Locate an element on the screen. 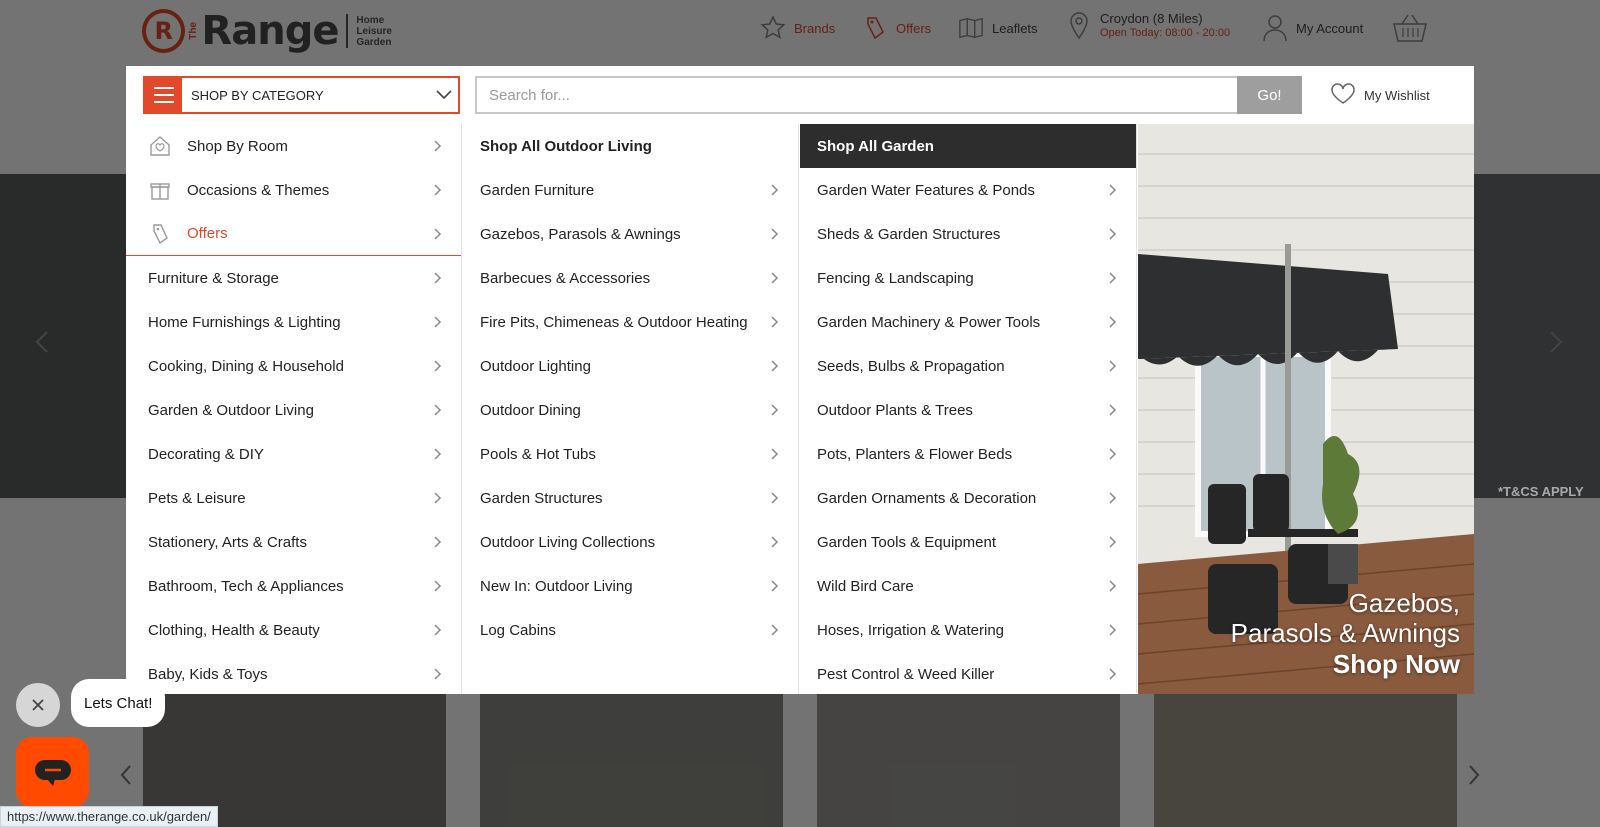 This screenshot has height=827, width=1600. chat-icon is located at coordinates (52, 773).